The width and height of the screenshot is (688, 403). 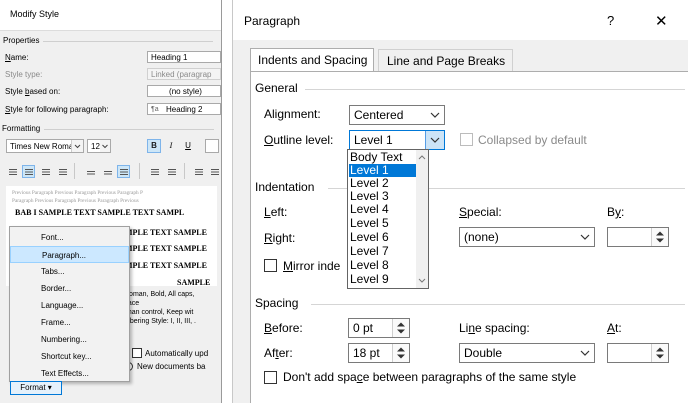 I want to click on align-right-button, so click(x=45, y=171).